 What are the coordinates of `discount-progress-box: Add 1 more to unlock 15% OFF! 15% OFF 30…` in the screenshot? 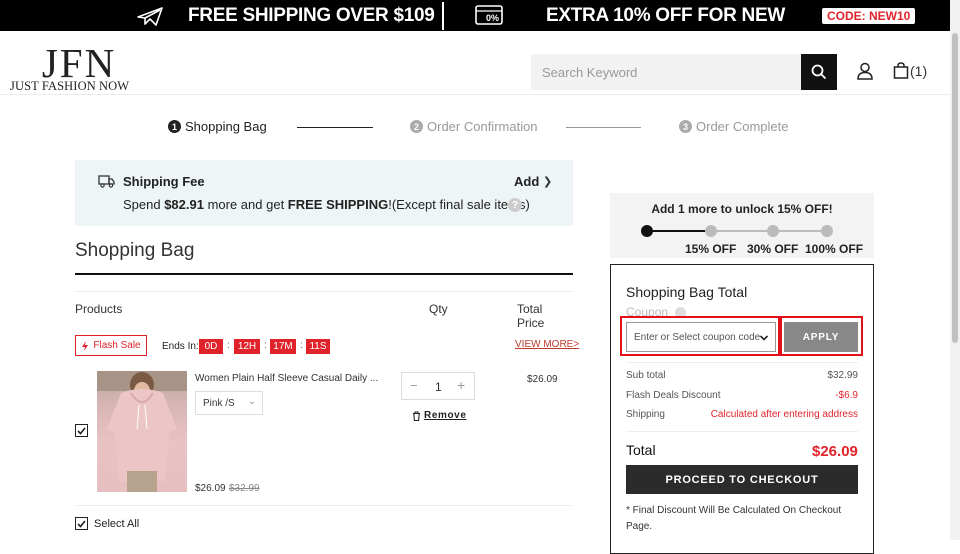 It's located at (742, 225).